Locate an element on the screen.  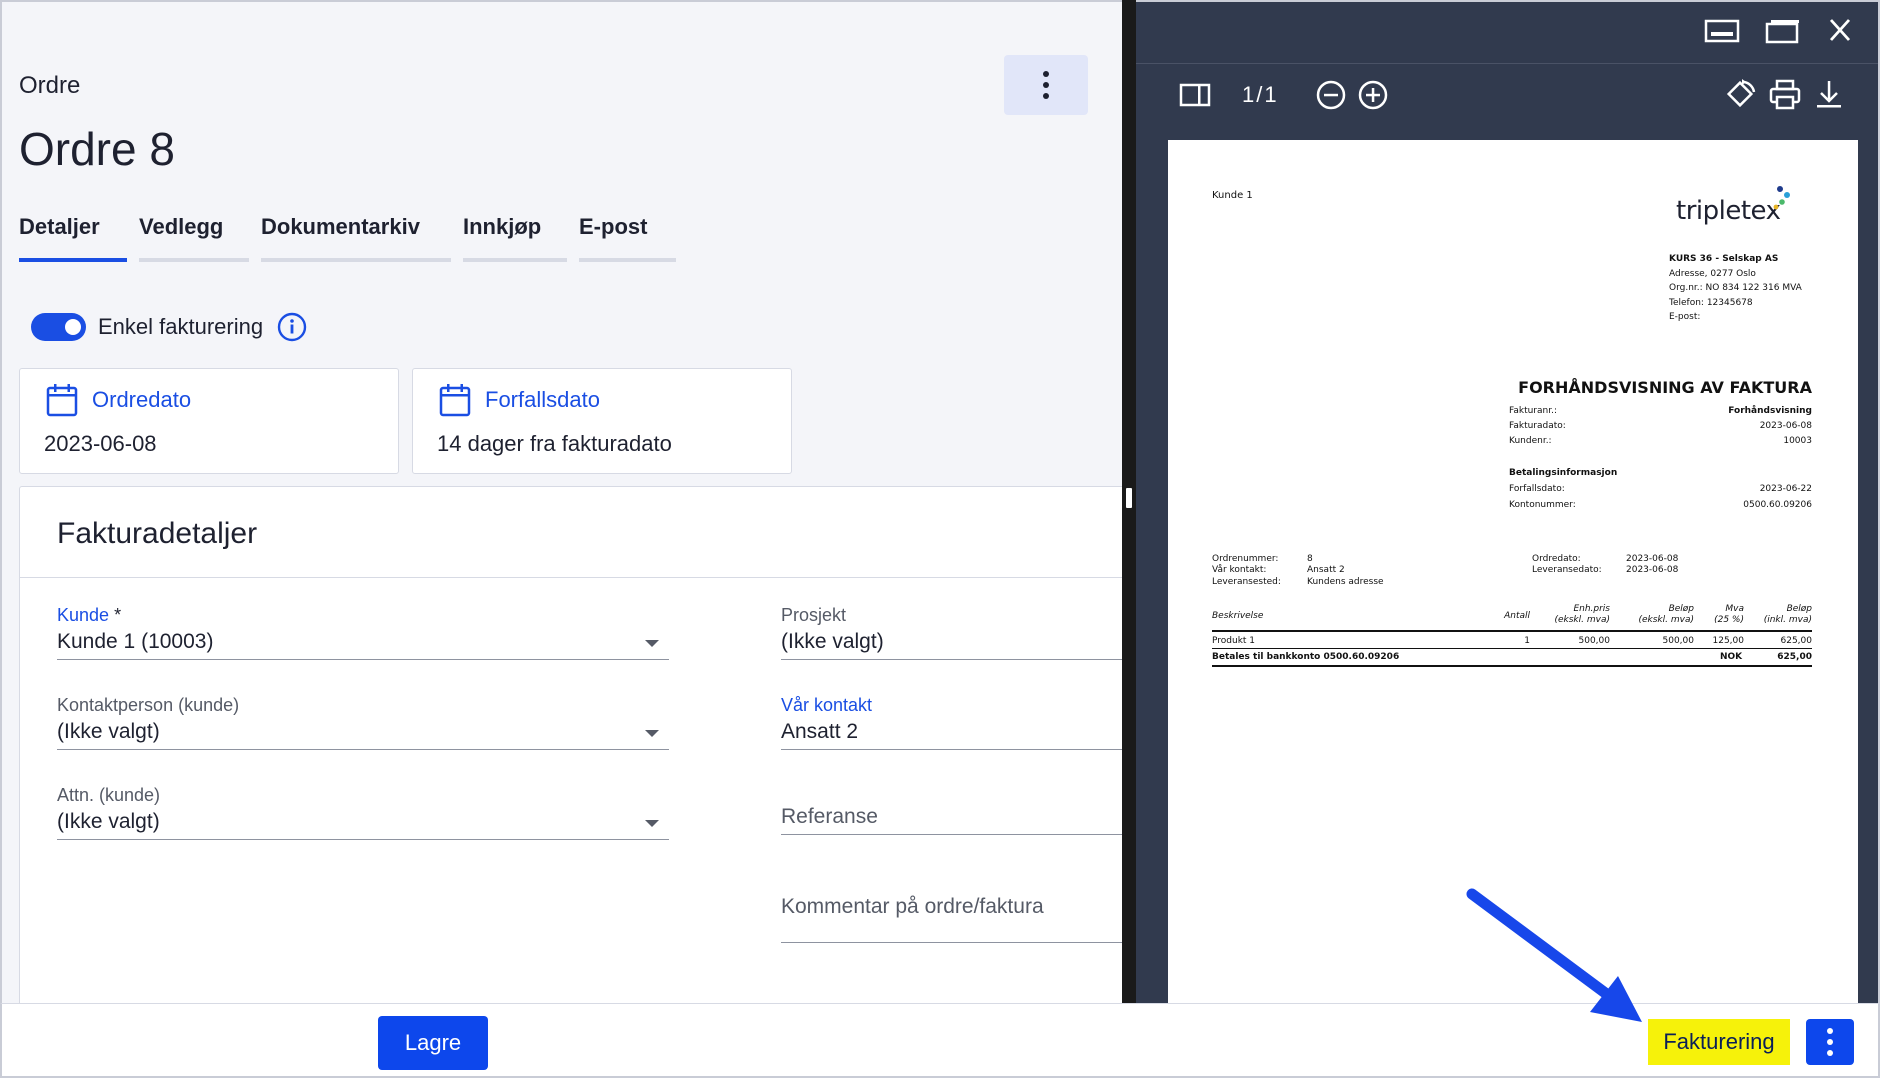
project-field: Prosjekt (Ikke valgt) is located at coordinates (951, 632).